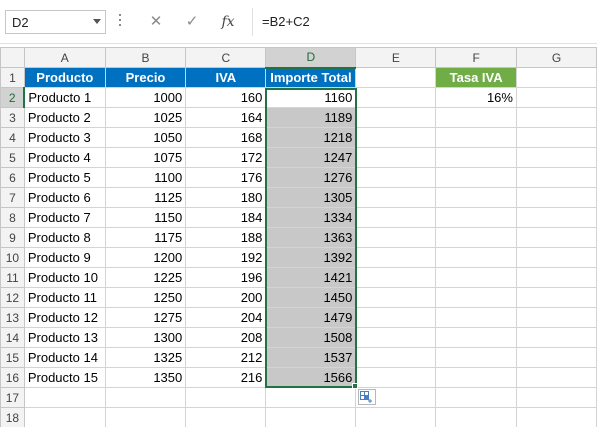 This screenshot has width=597, height=427. I want to click on formula-text: =B2+C2, so click(286, 21).